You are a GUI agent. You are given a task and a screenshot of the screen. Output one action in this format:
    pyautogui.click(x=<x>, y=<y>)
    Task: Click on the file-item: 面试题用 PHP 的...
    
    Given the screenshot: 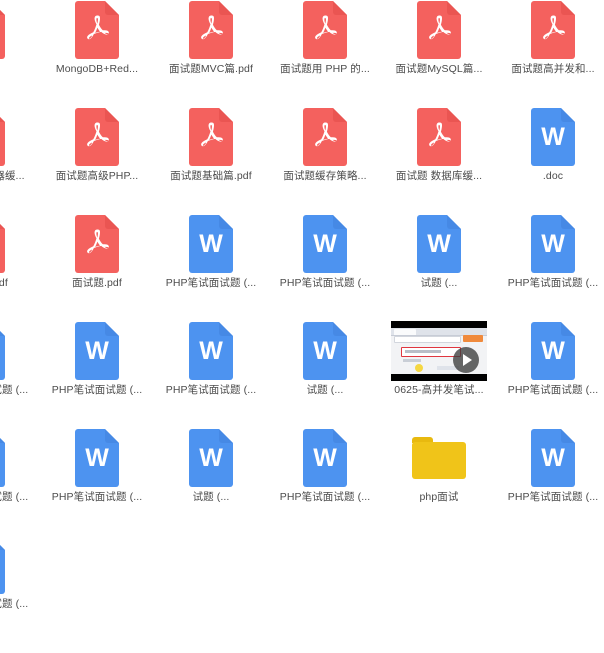 What is the action you would take?
    pyautogui.click(x=325, y=53)
    